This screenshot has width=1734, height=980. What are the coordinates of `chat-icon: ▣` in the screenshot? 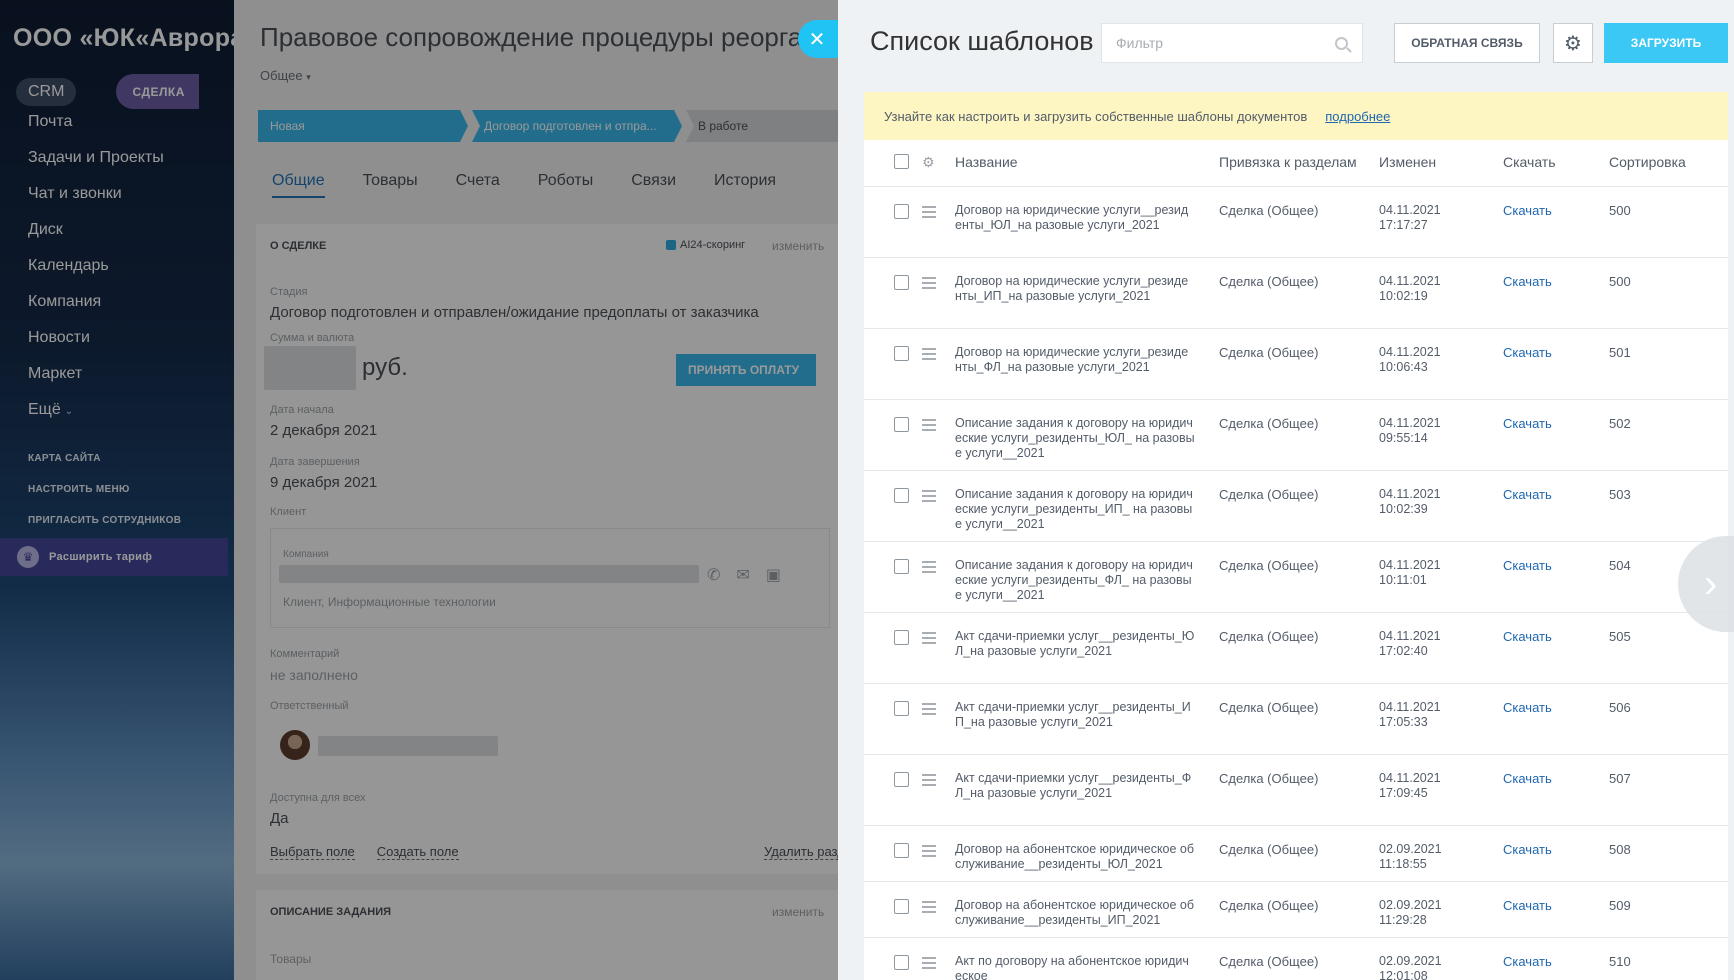 It's located at (773, 575).